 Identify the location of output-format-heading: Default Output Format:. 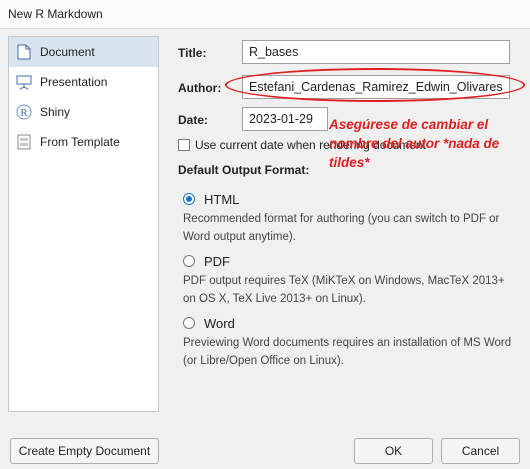
(244, 170).